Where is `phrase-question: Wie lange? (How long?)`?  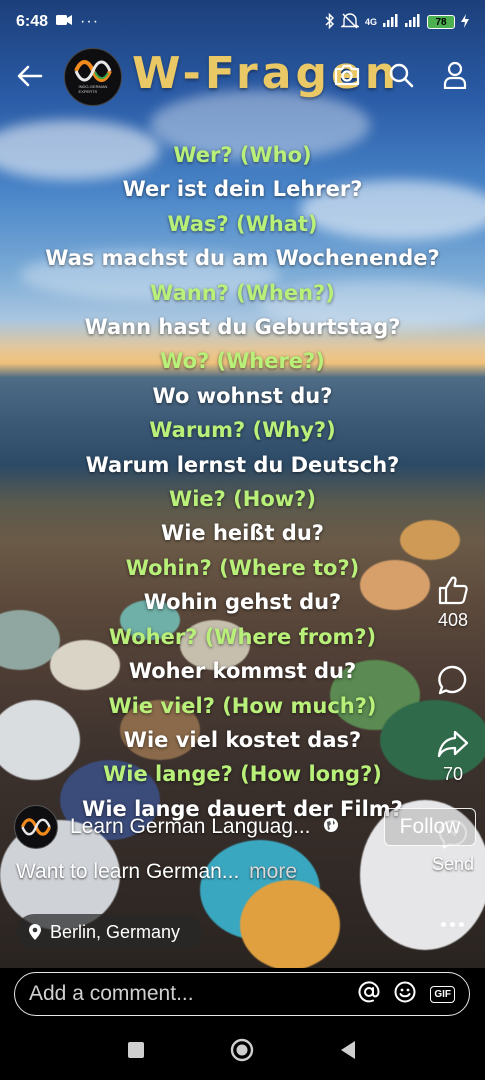
phrase-question: Wie lange? (How long?) is located at coordinates (242, 774).